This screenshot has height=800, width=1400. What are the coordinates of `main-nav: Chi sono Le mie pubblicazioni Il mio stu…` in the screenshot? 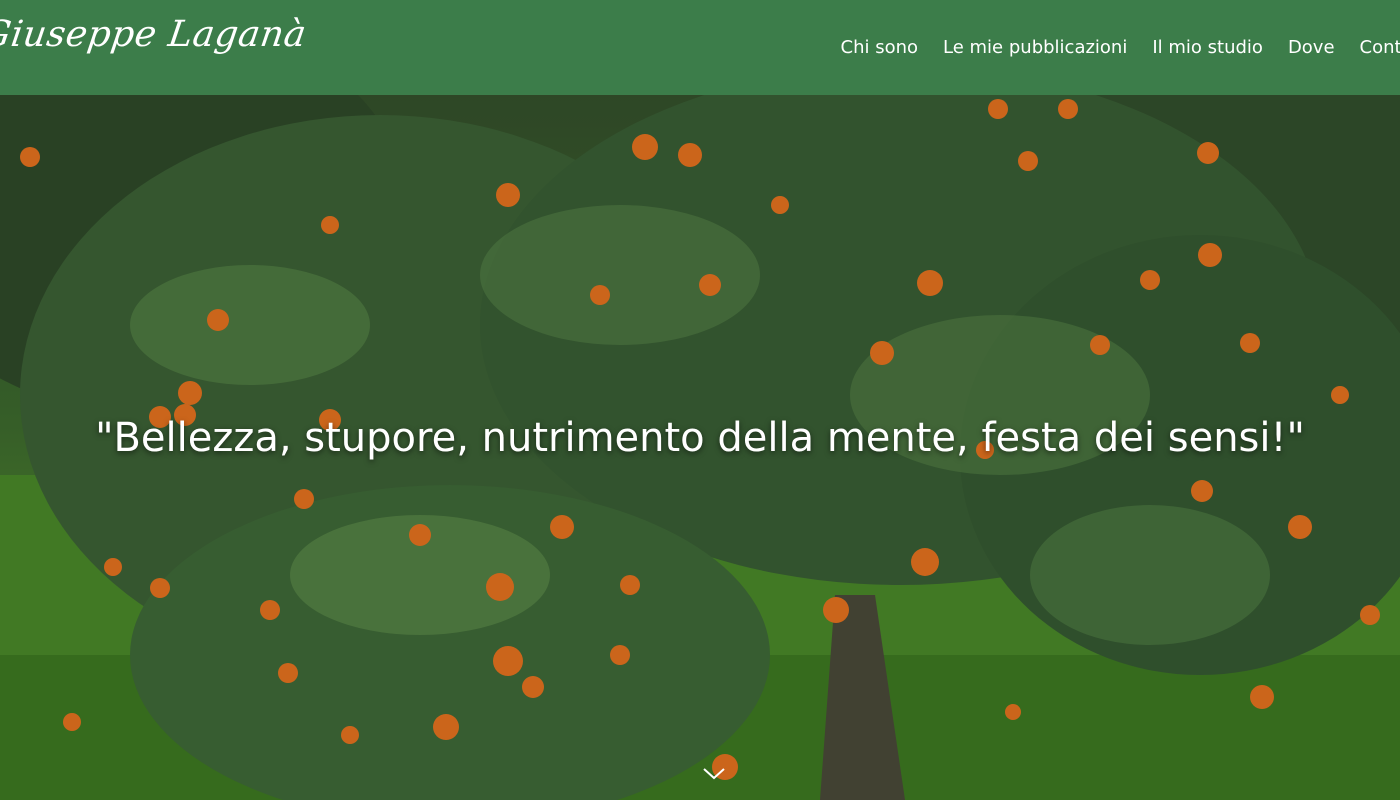 It's located at (1114, 47).